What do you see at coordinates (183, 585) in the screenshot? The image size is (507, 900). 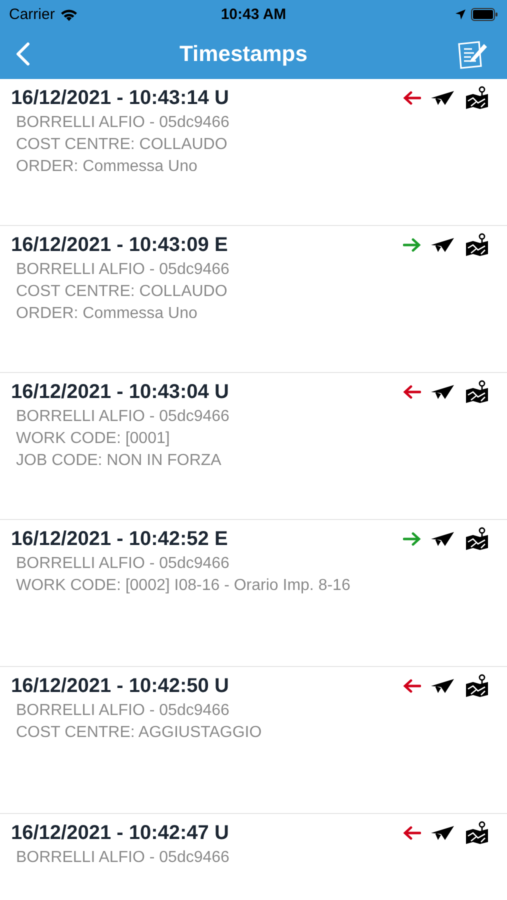 I see `detail-text: WORK CODE: [0002] I08-16 - Orario Imp. 8-16` at bounding box center [183, 585].